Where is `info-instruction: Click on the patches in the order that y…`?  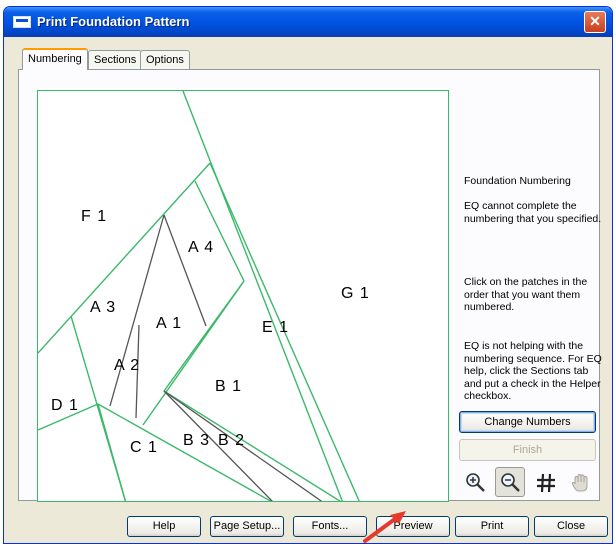
info-instruction: Click on the patches in the order that y… is located at coordinates (526, 294).